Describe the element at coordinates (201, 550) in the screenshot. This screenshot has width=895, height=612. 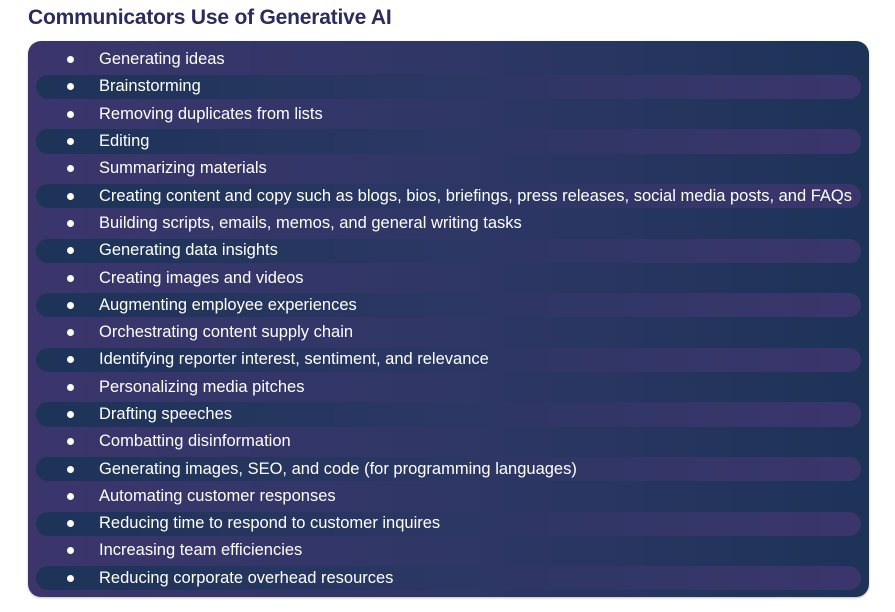
I see `list-item-label: Increasing team efficiencies` at that location.